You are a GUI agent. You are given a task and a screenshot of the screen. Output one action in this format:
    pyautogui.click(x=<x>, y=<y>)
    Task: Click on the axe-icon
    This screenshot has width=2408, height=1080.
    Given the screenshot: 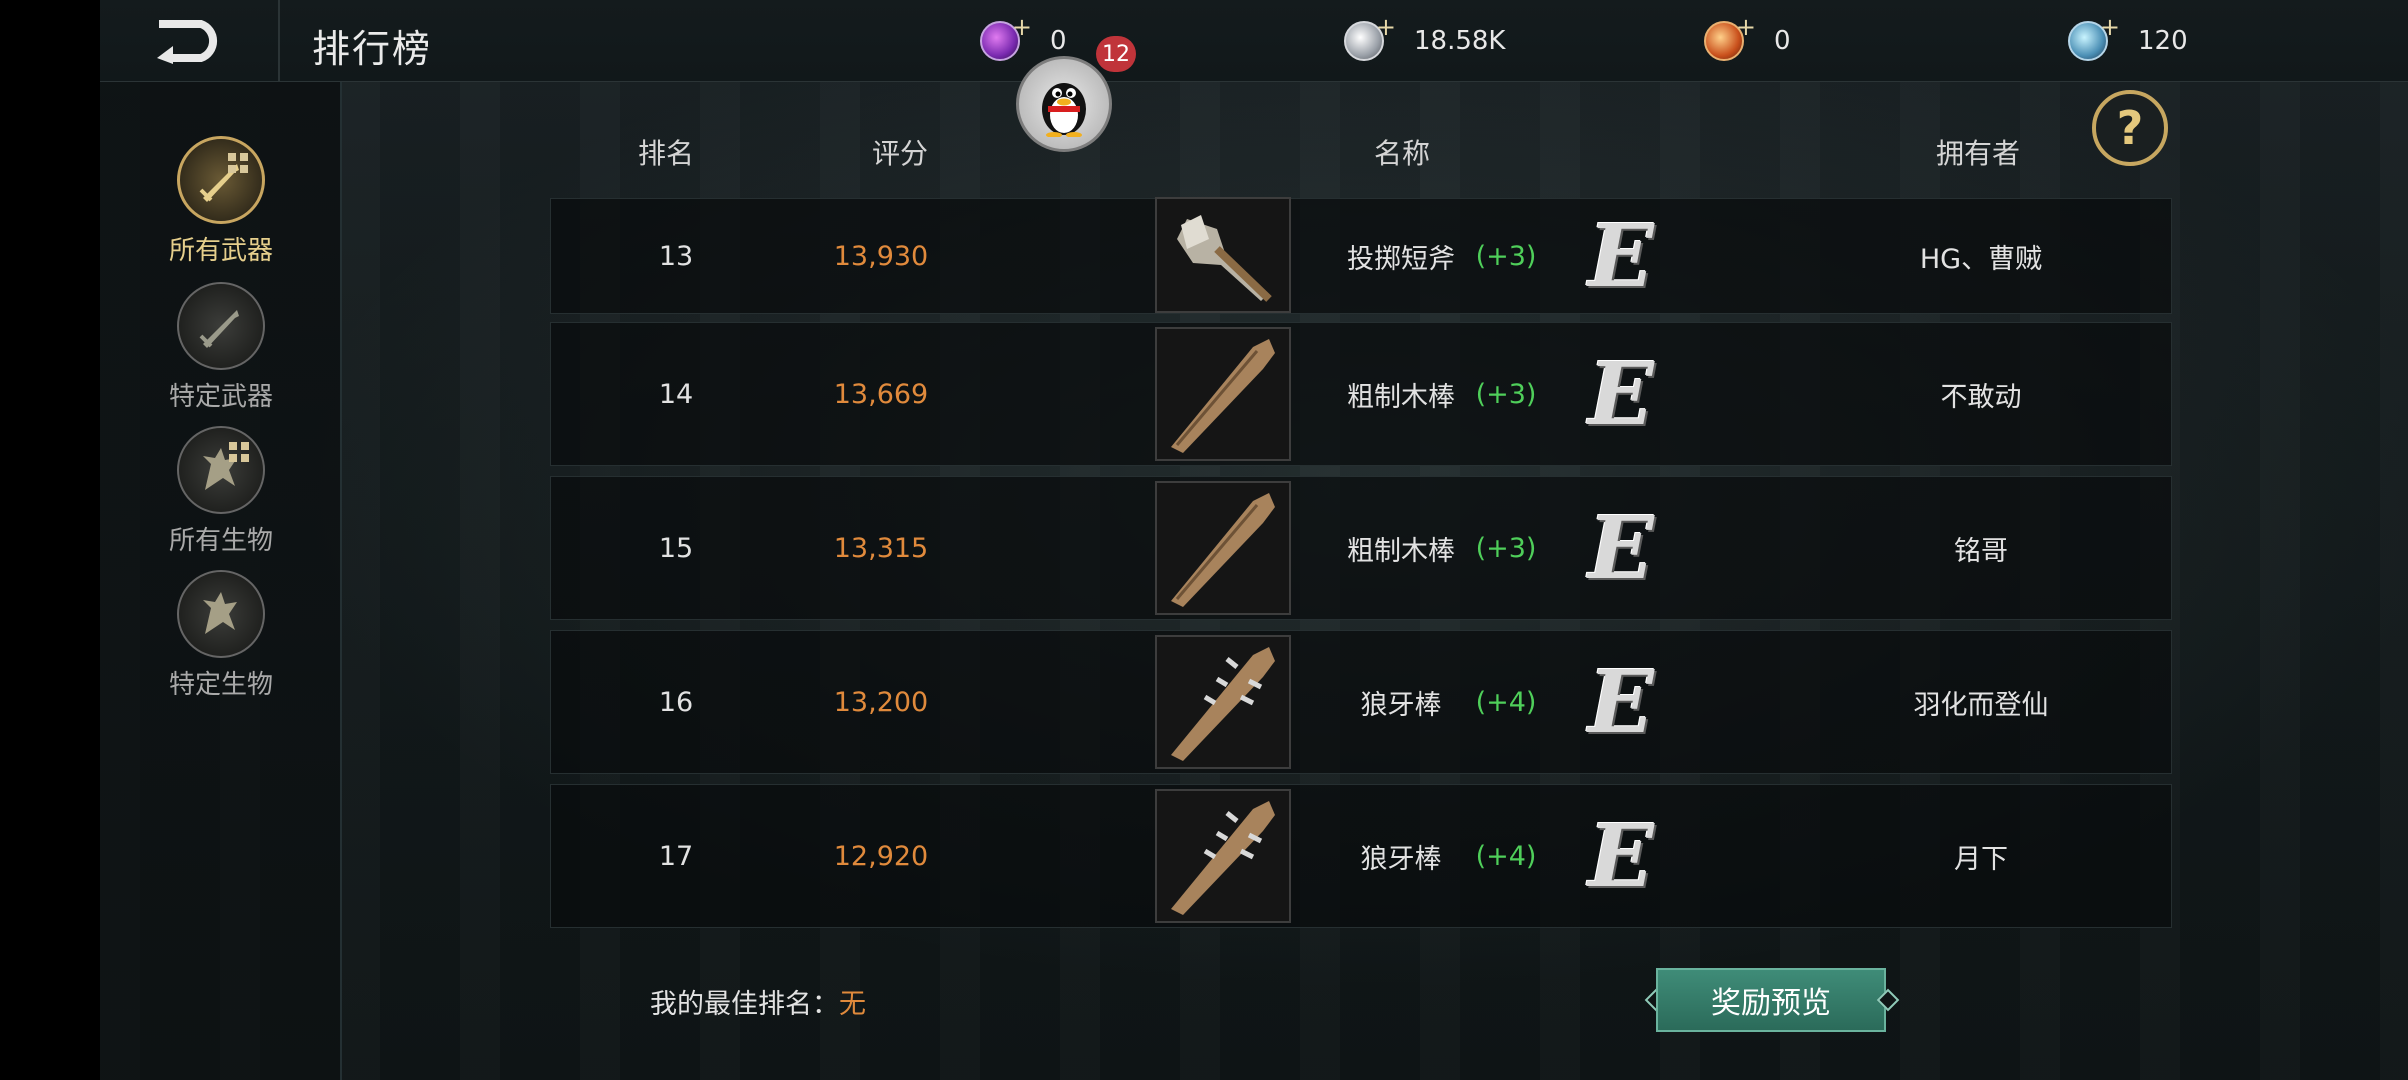 What is the action you would take?
    pyautogui.click(x=1223, y=255)
    